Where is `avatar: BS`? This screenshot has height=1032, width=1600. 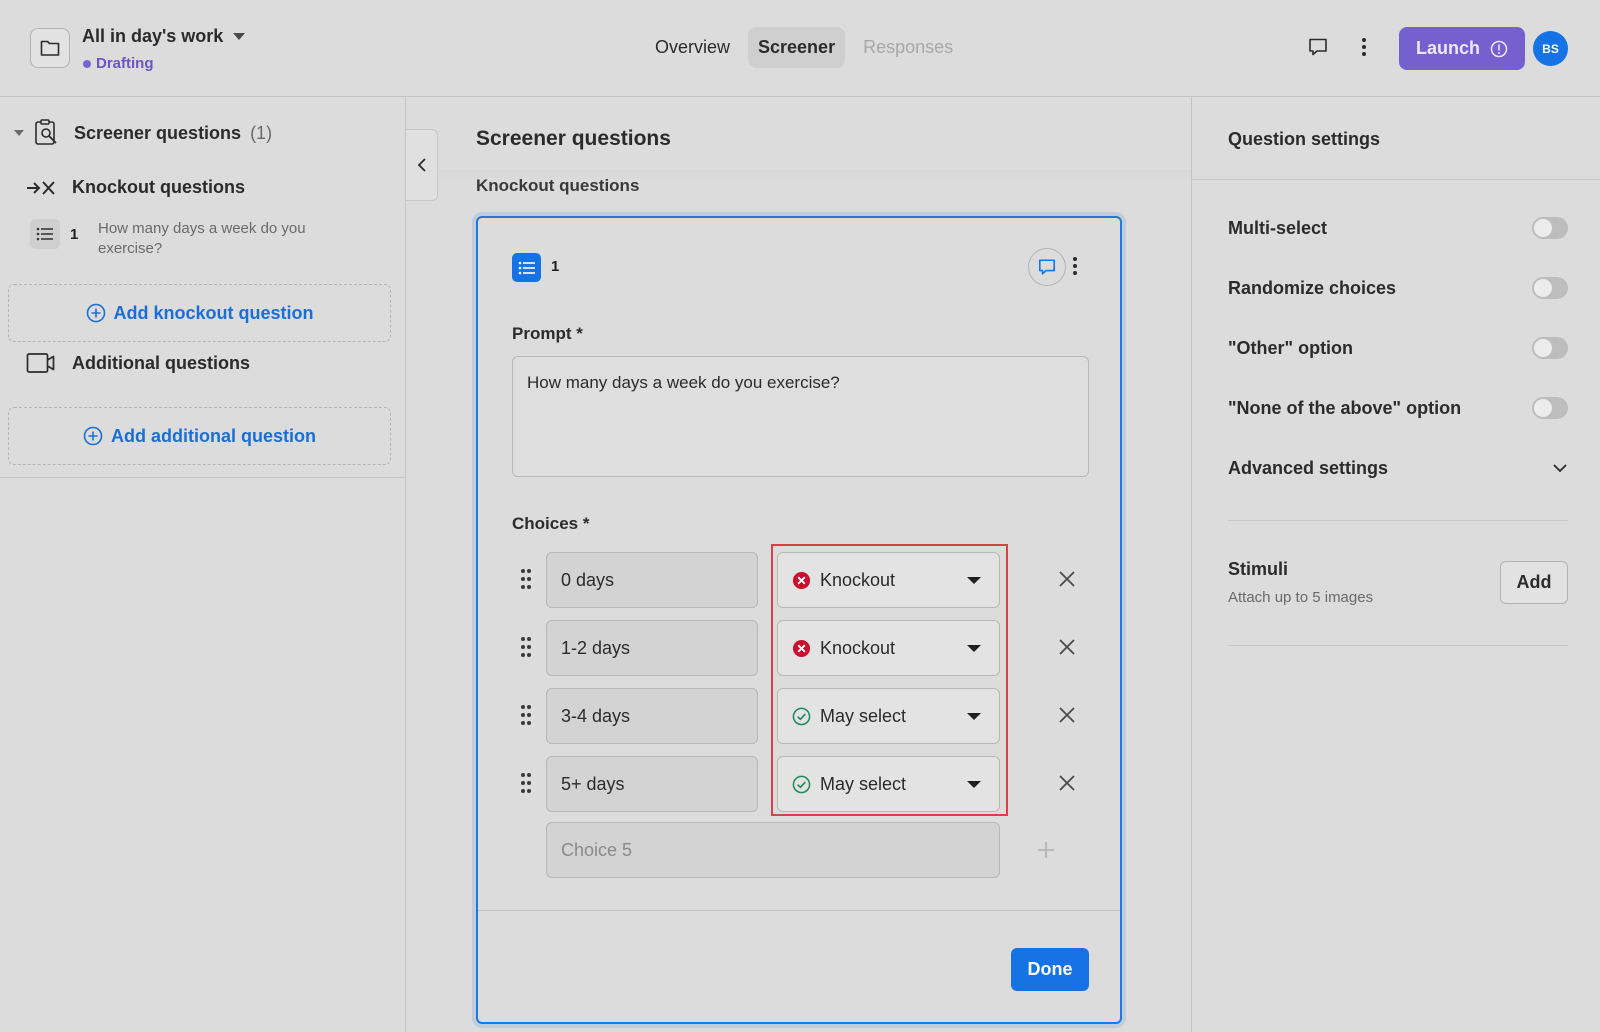
avatar: BS is located at coordinates (1550, 48).